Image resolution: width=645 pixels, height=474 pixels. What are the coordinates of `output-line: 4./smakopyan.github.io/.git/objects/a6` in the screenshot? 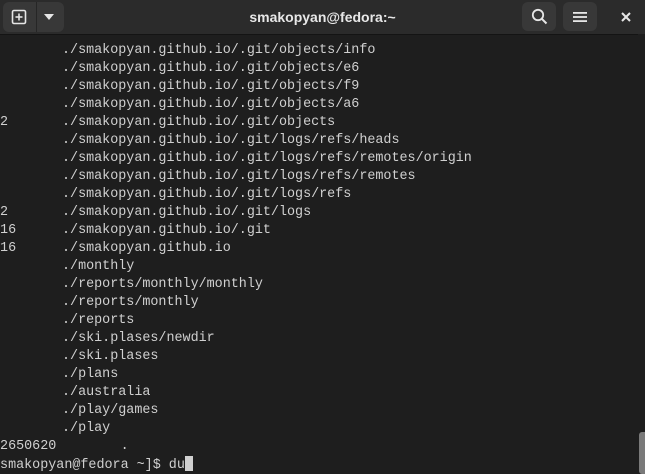 It's located at (236, 105).